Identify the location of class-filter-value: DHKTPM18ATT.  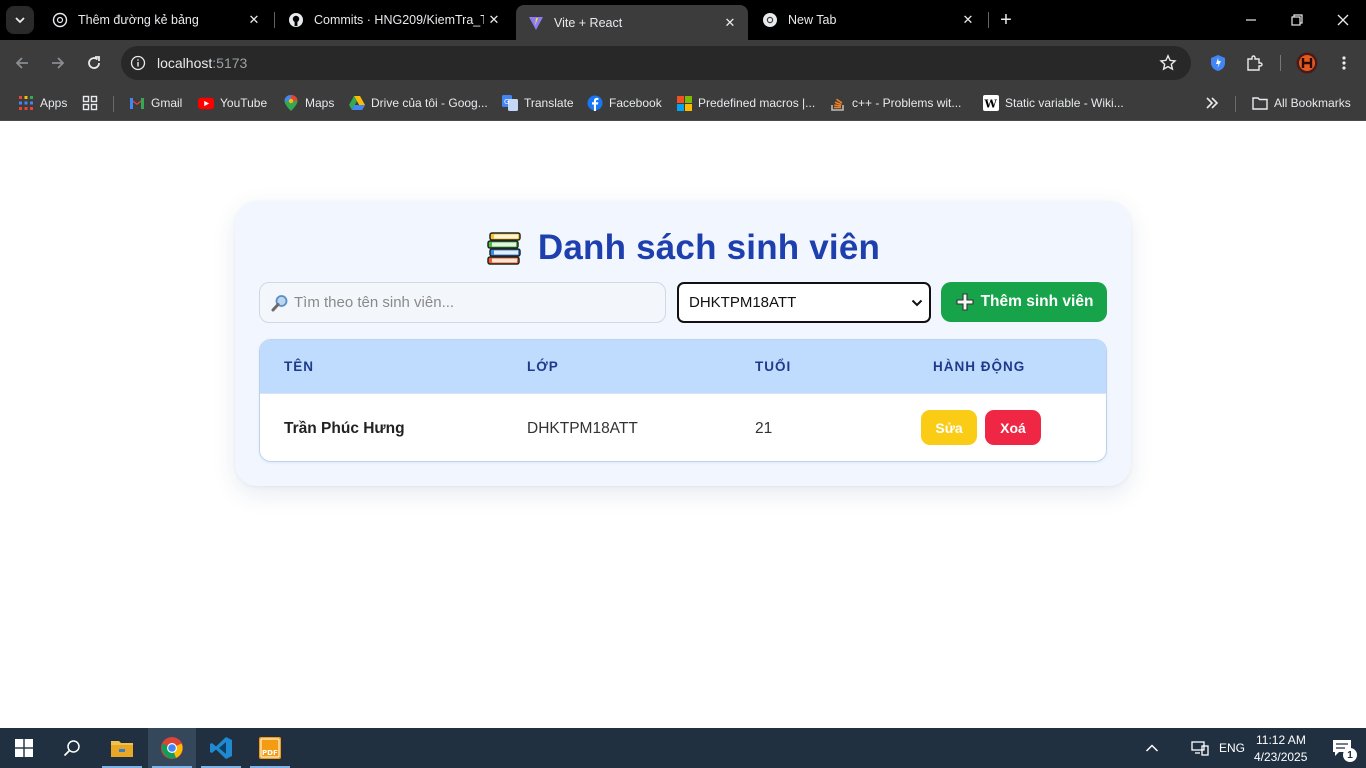
(743, 302).